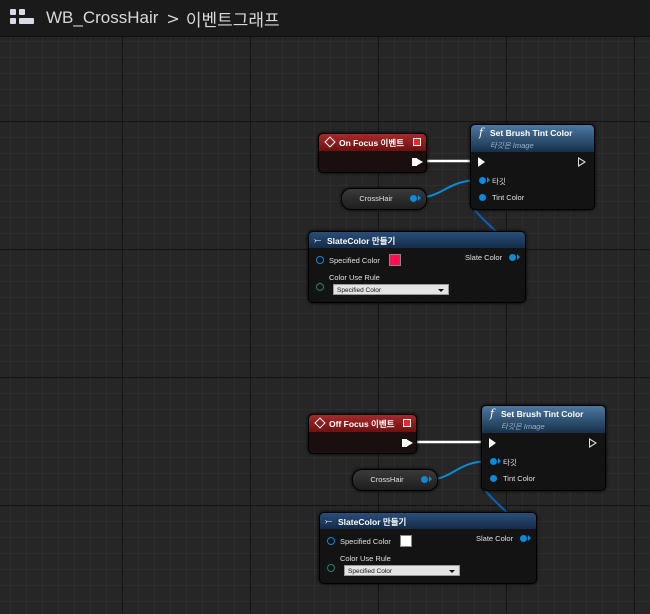 The image size is (650, 614). I want to click on graph-header-bar: WB_CrossHair > 이벤트그래프, so click(325, 18).